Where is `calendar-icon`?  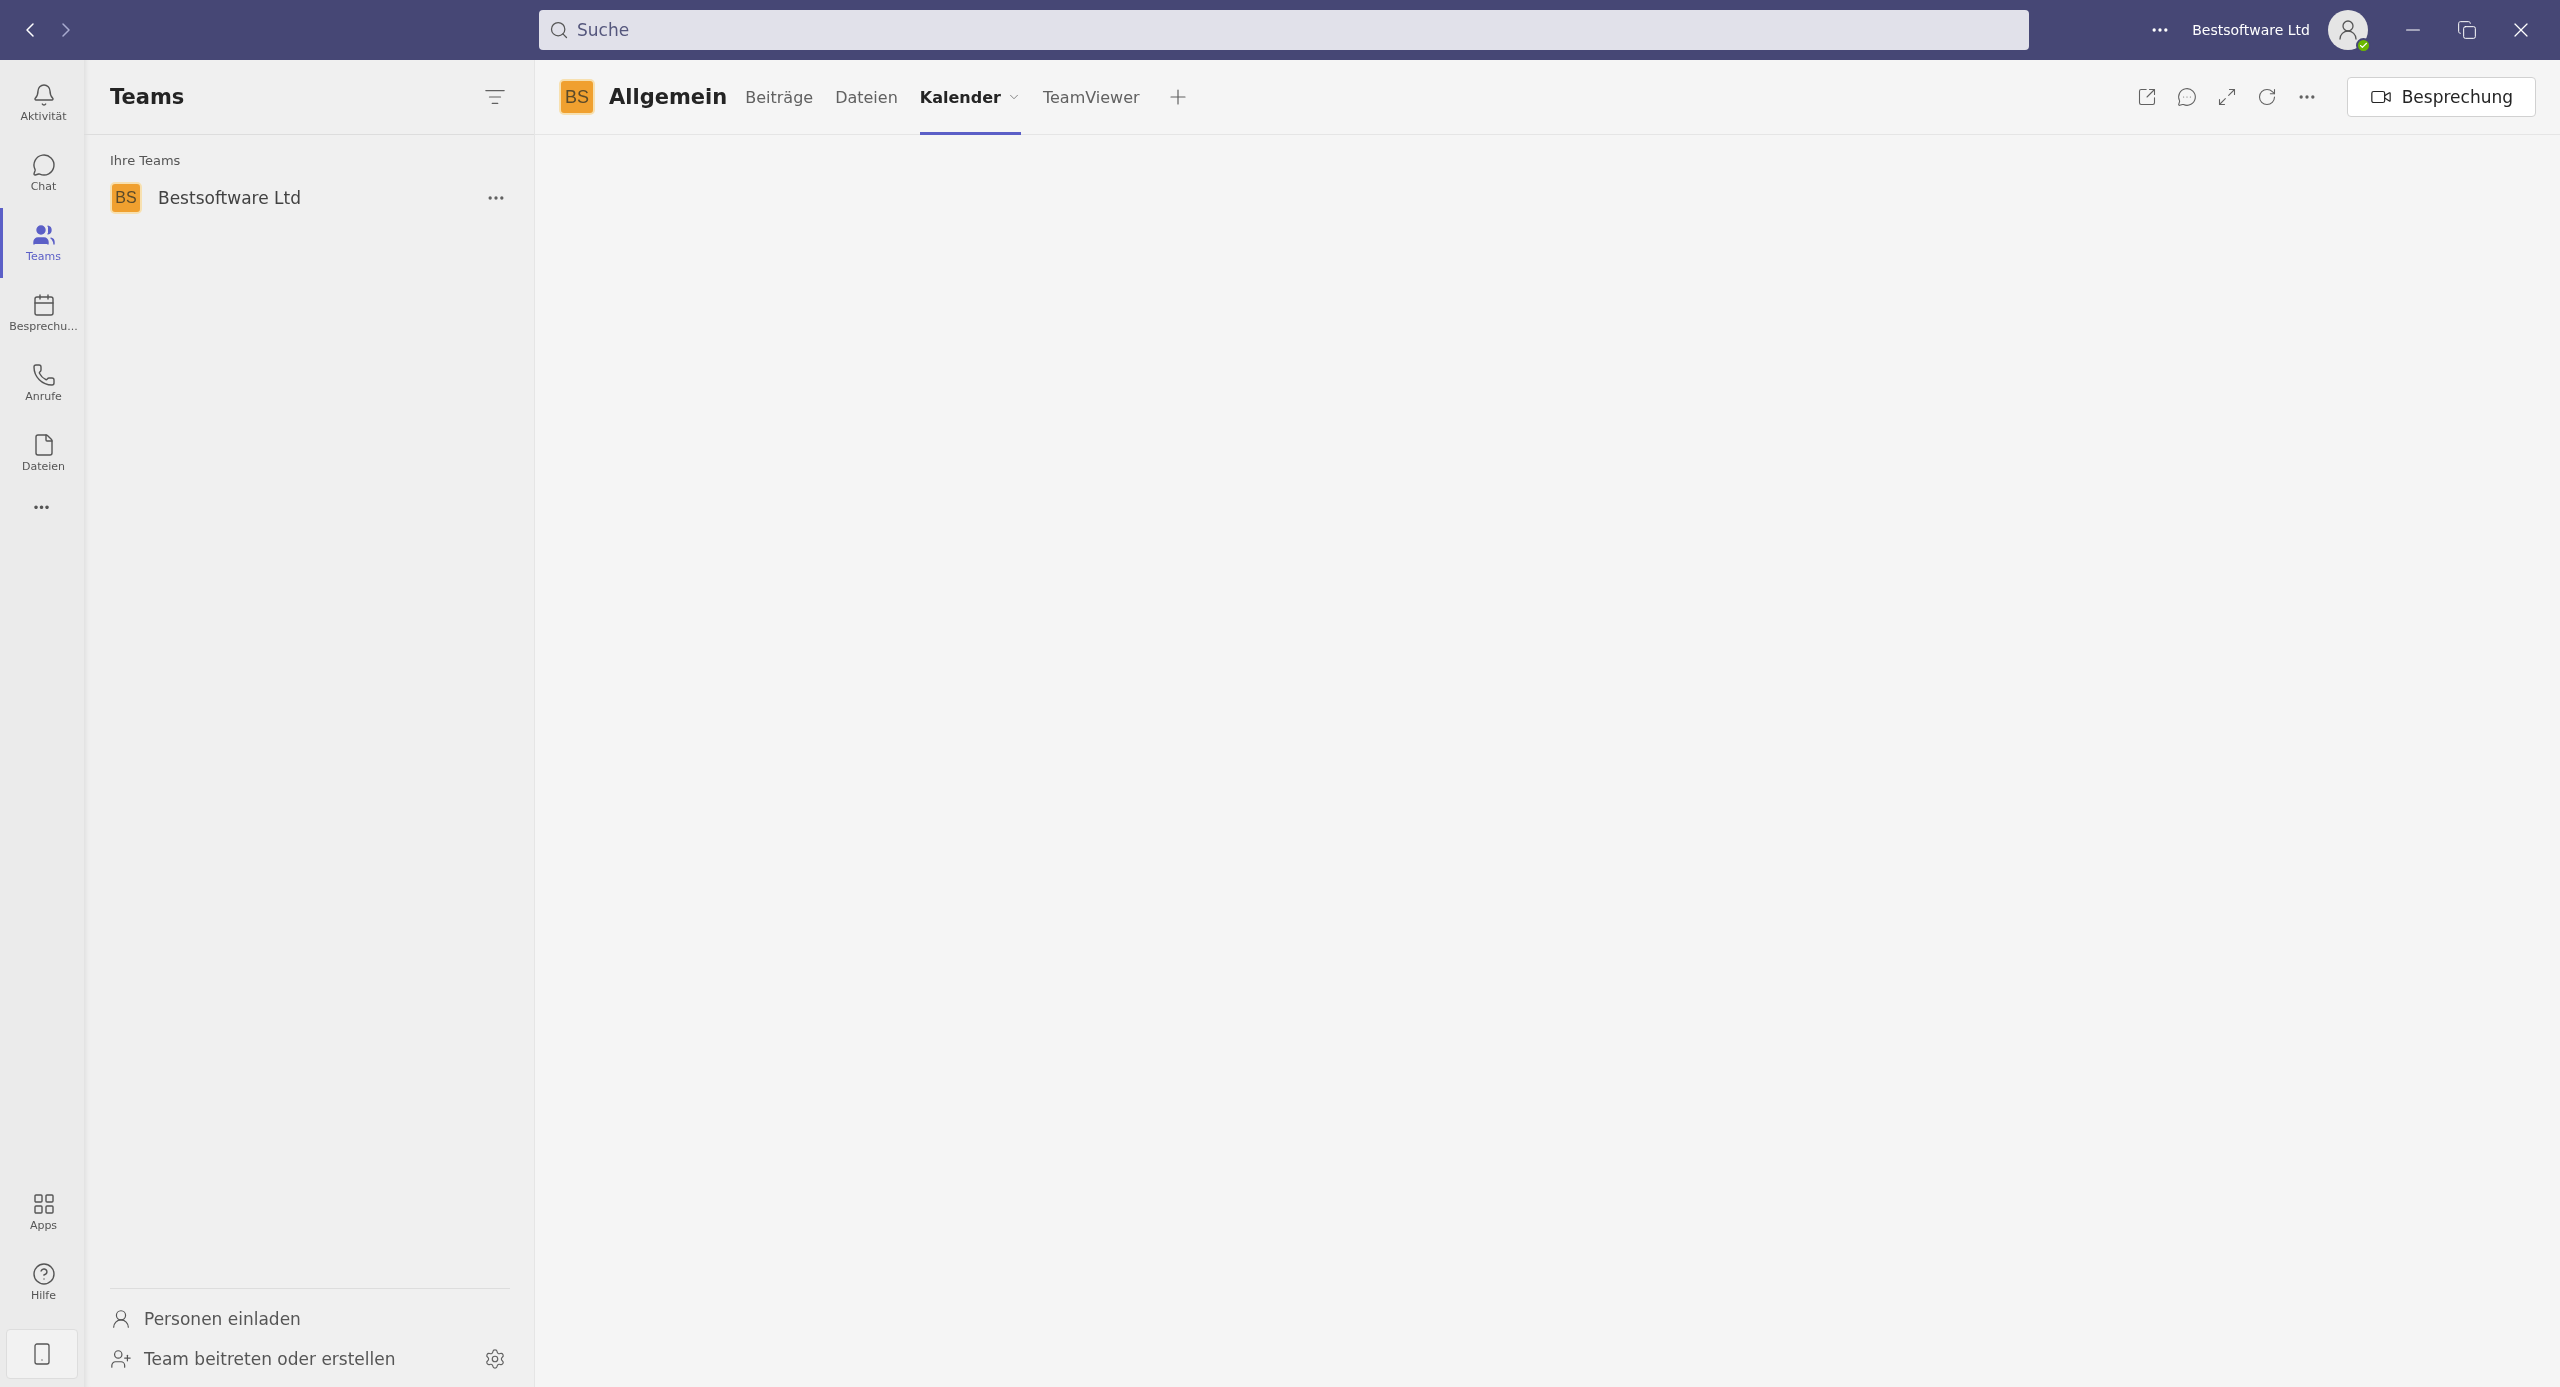 calendar-icon is located at coordinates (43, 305).